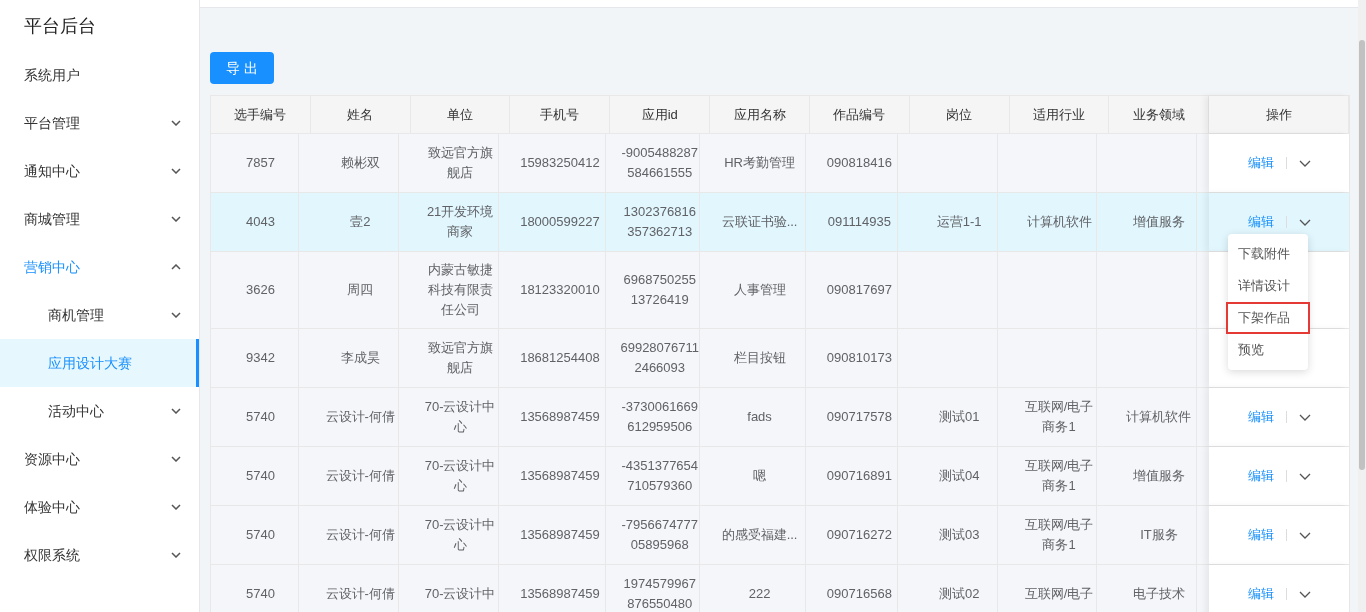 This screenshot has width=1366, height=612. Describe the element at coordinates (260, 358) in the screenshot. I see `table-cell-text: 9342` at that location.